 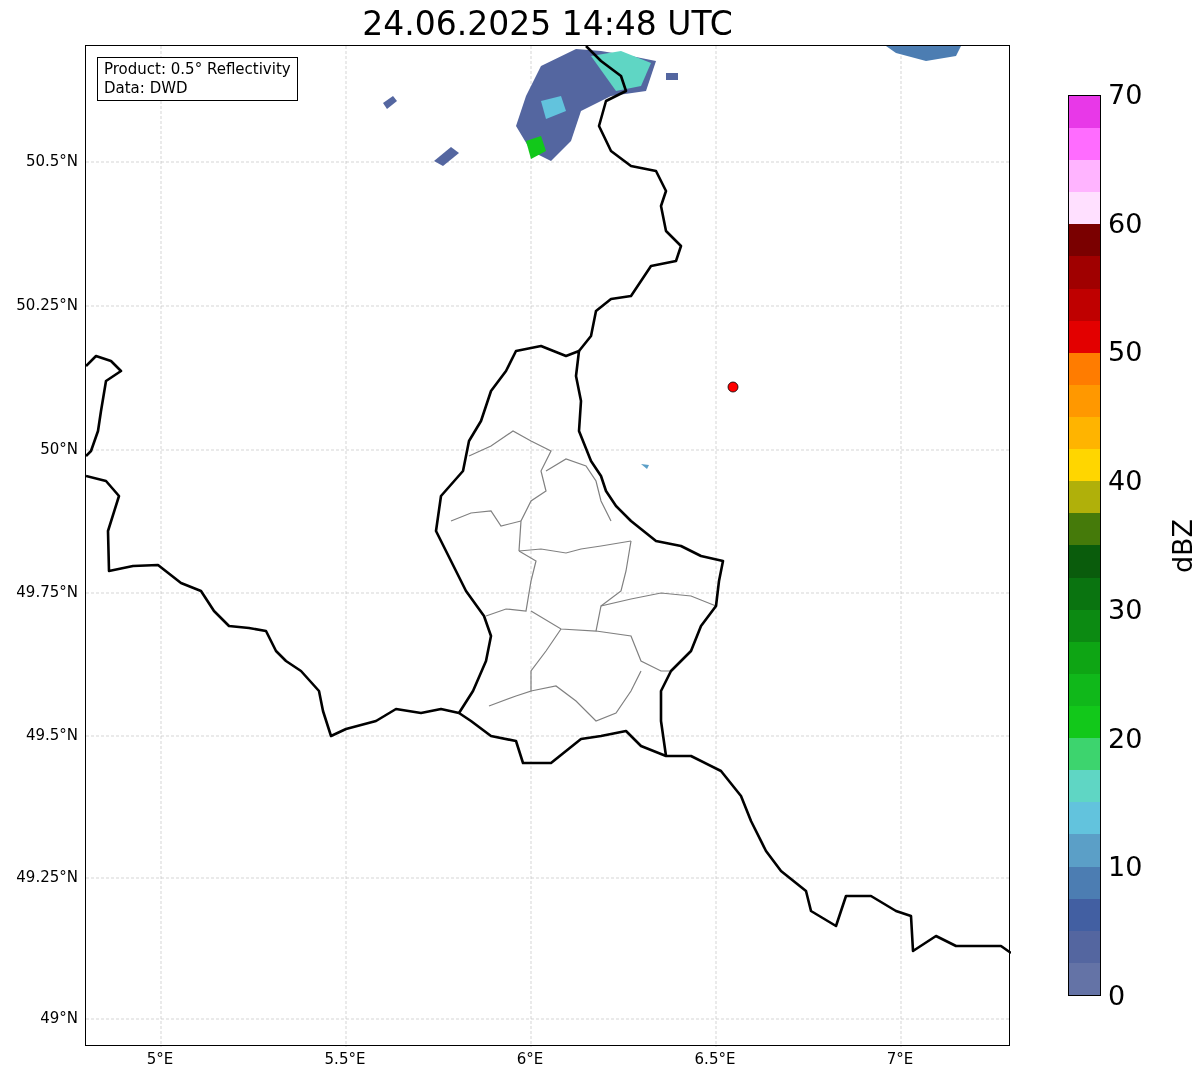 What do you see at coordinates (51, 161) in the screenshot?
I see `latitude-tick-label: 50.5°N` at bounding box center [51, 161].